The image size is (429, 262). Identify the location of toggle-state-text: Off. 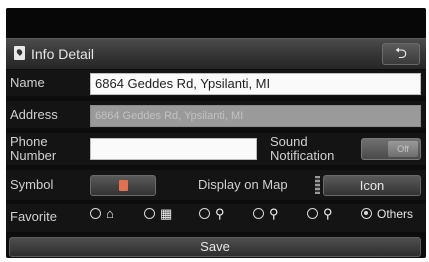
(403, 149).